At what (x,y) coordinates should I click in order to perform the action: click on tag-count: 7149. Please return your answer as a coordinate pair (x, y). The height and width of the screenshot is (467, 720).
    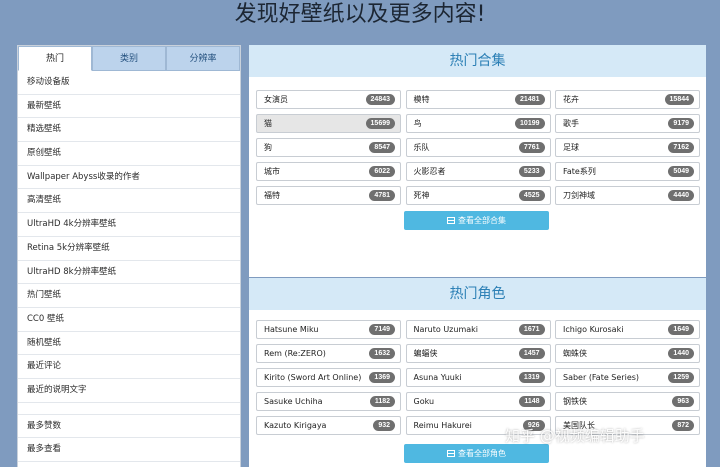
    Looking at the image, I should click on (382, 329).